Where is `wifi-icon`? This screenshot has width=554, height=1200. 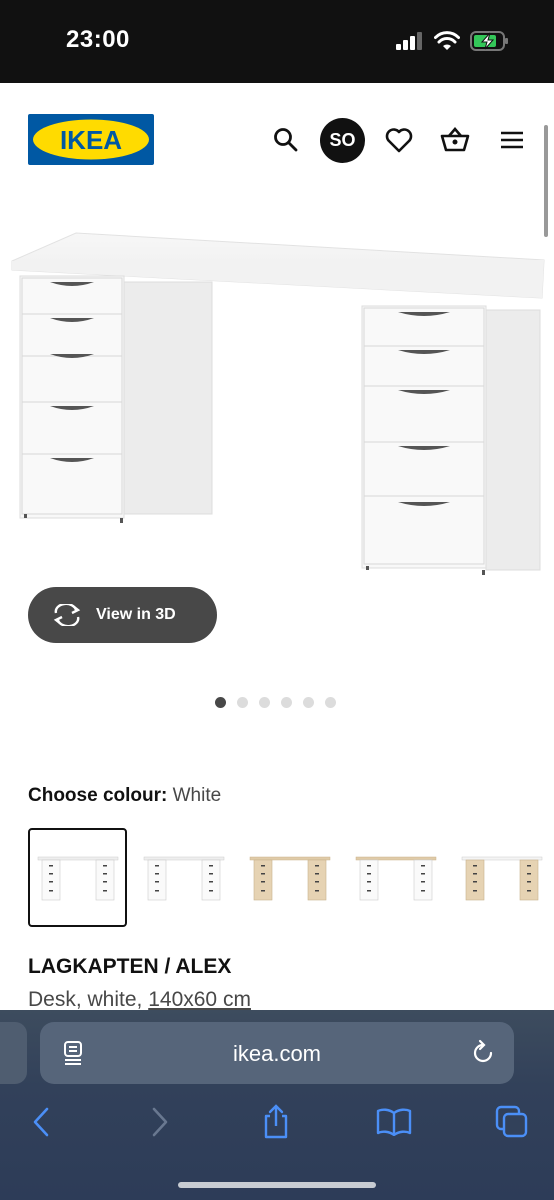 wifi-icon is located at coordinates (447, 40).